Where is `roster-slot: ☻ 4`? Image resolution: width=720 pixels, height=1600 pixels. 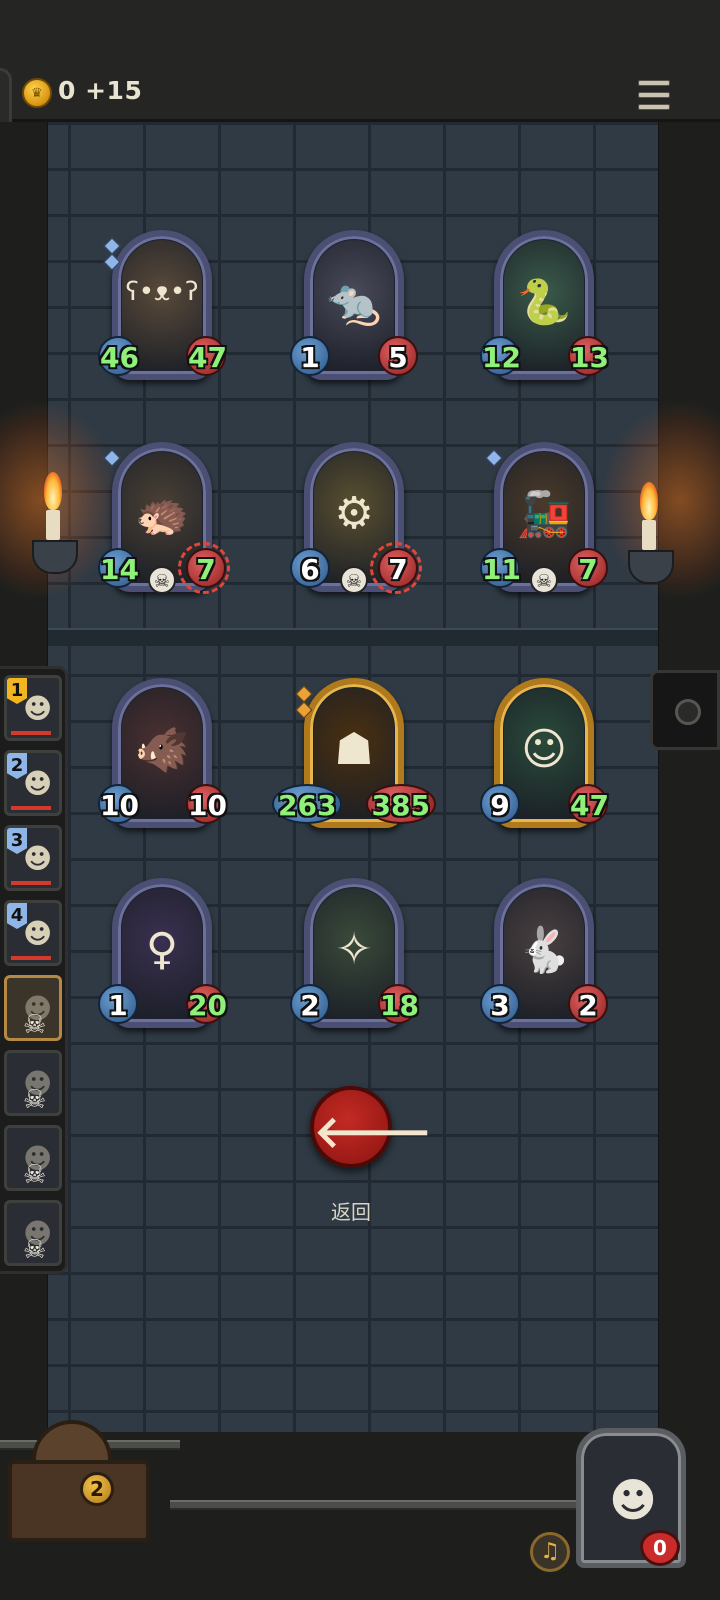 roster-slot: ☻ 4 is located at coordinates (33, 933).